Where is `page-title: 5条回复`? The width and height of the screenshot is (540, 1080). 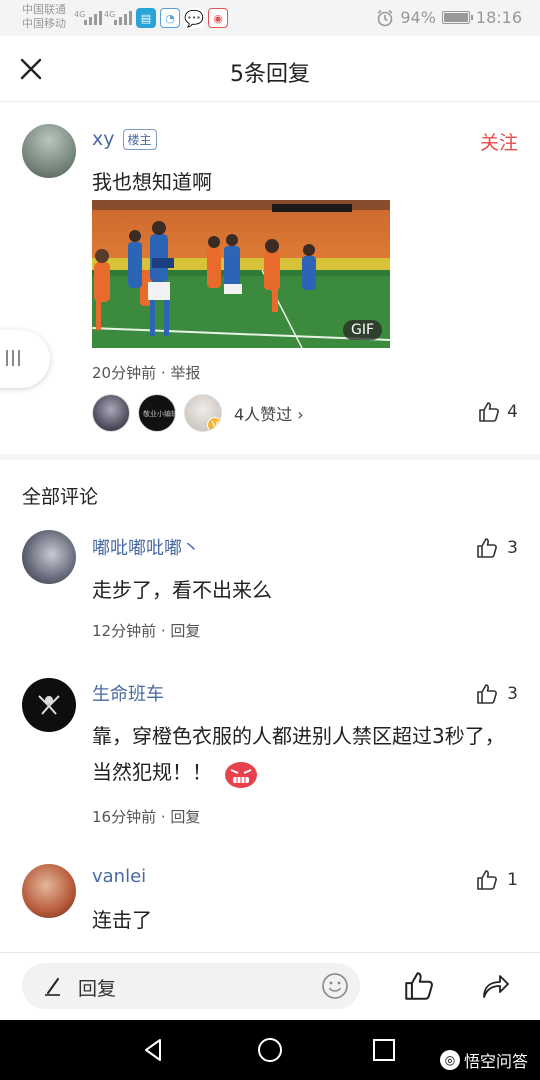
page-title: 5条回复 is located at coordinates (270, 74).